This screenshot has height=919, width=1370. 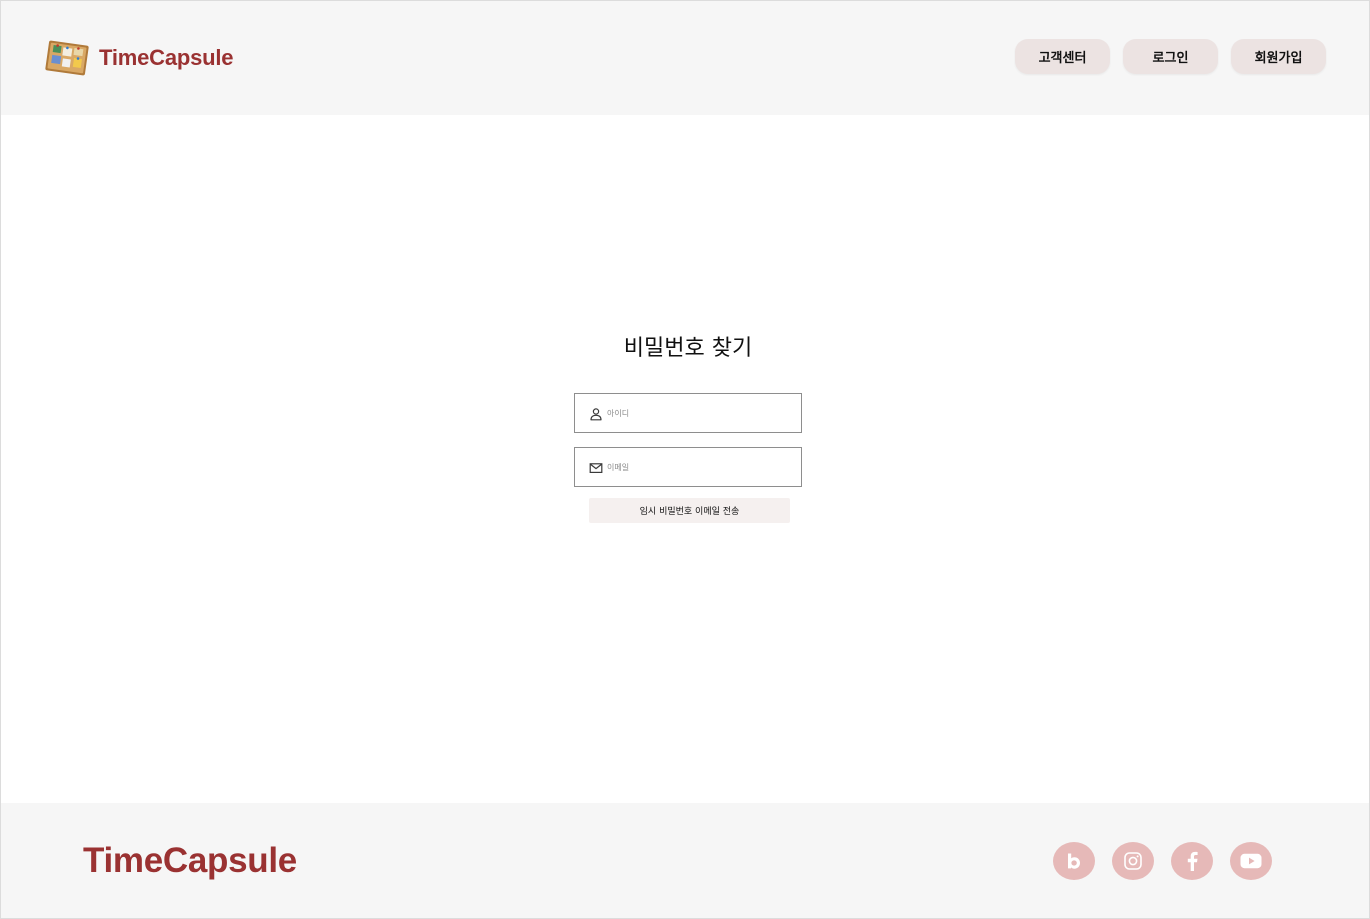 I want to click on user-icon, so click(x=596, y=413).